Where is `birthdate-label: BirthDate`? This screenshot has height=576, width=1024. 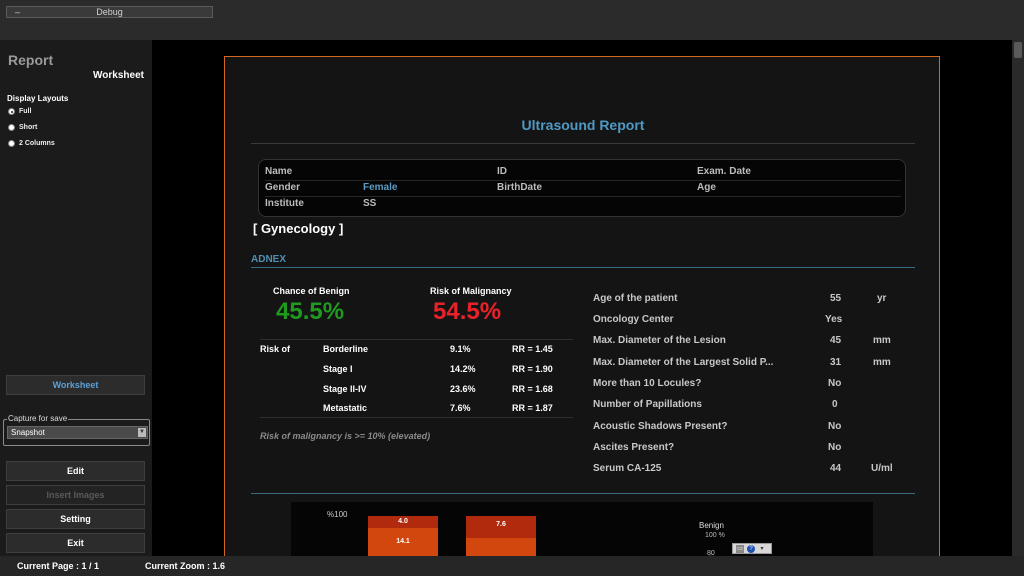
birthdate-label: BirthDate is located at coordinates (520, 187).